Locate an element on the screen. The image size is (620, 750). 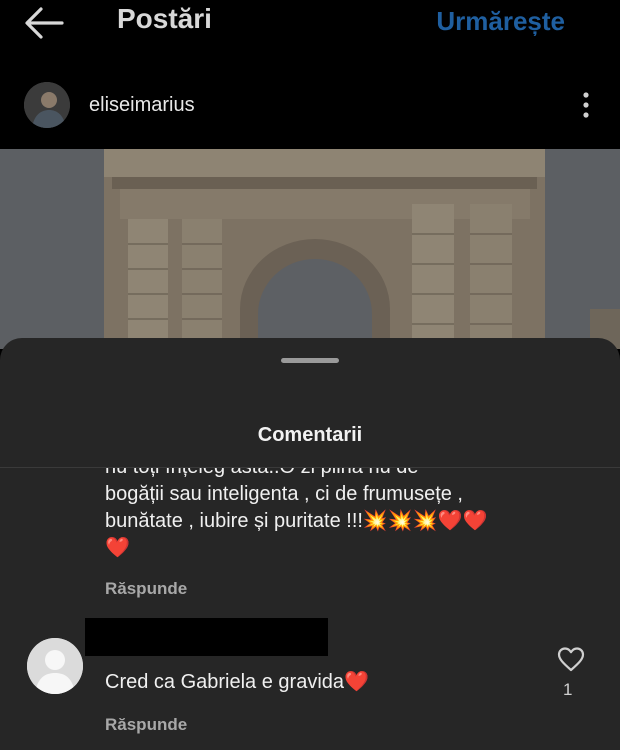
comment-text: Cred ca Gabriela e gravida❤️ is located at coordinates (237, 682).